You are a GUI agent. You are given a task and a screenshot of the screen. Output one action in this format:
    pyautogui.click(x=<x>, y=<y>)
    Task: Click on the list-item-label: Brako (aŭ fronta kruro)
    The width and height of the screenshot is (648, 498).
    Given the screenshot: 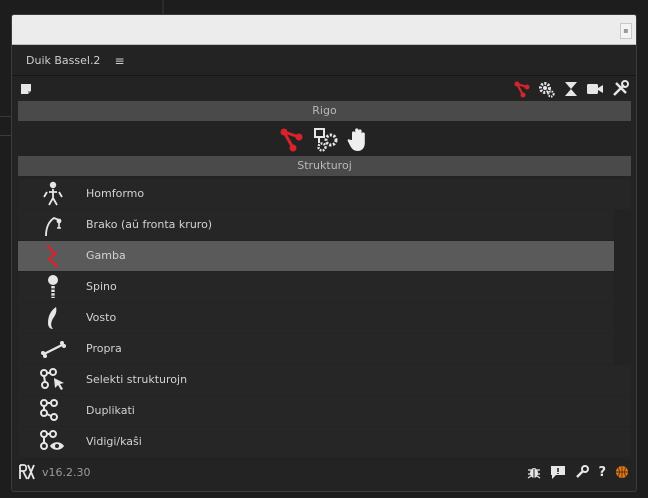 What is the action you would take?
    pyautogui.click(x=149, y=224)
    